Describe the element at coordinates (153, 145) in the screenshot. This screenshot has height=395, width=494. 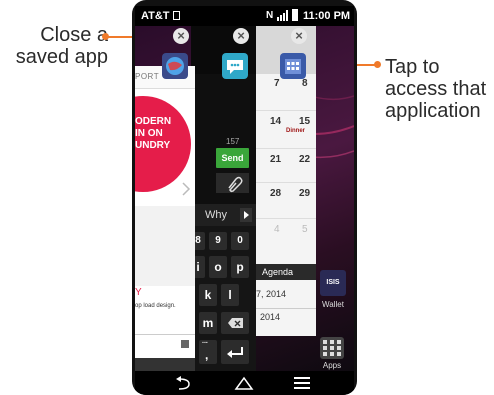
I see `headline-line3: UNDRY` at that location.